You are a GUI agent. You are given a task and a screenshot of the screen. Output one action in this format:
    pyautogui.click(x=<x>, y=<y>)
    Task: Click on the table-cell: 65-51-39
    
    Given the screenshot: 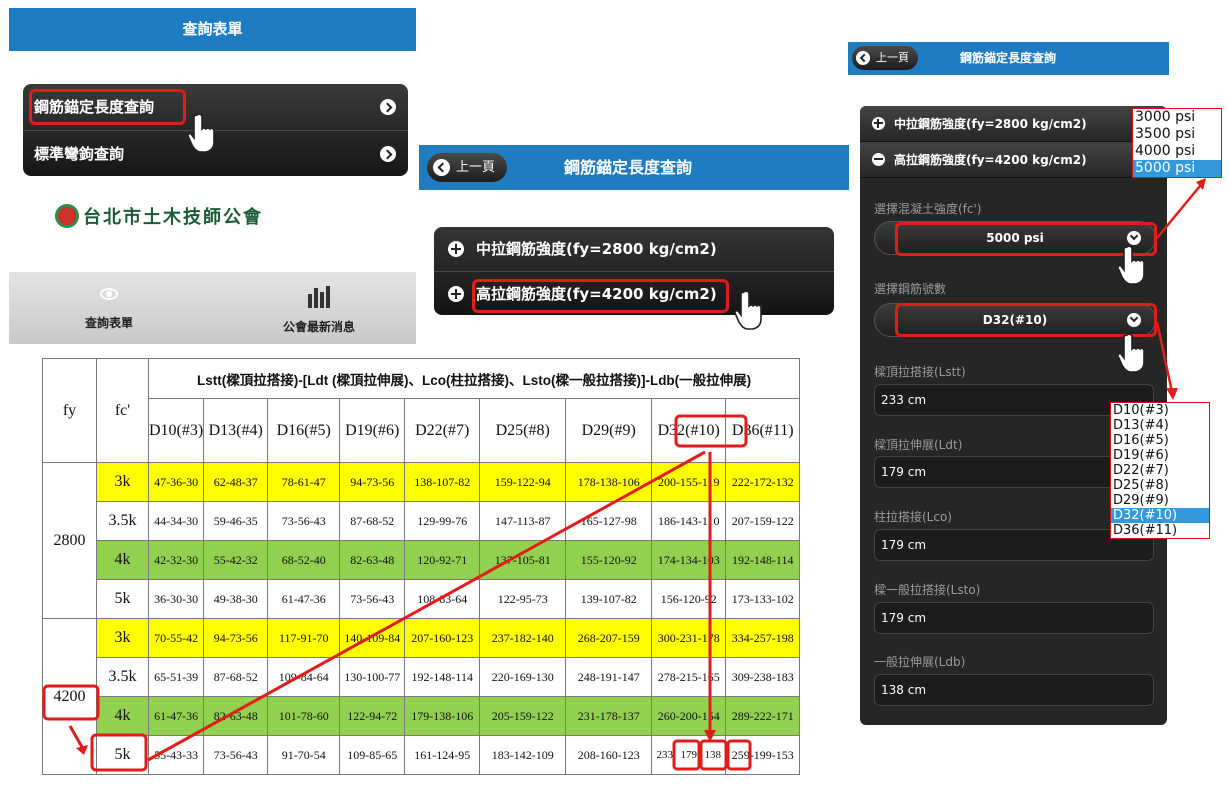 What is the action you would take?
    pyautogui.click(x=176, y=677)
    